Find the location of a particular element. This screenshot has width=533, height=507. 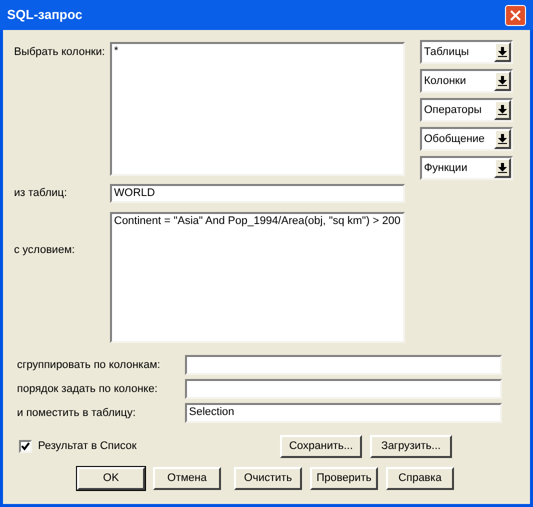

close-button is located at coordinates (515, 15).